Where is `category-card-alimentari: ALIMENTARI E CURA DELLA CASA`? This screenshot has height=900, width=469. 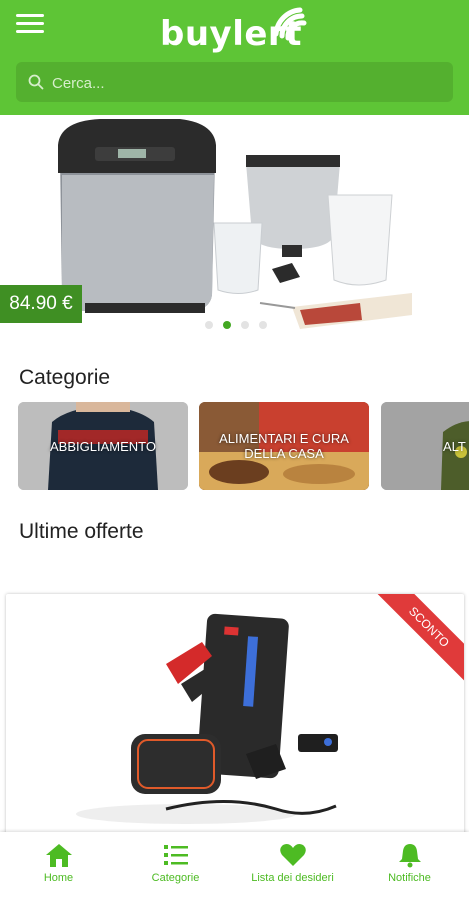
category-card-alimentari: ALIMENTARI E CURA DELLA CASA is located at coordinates (284, 446).